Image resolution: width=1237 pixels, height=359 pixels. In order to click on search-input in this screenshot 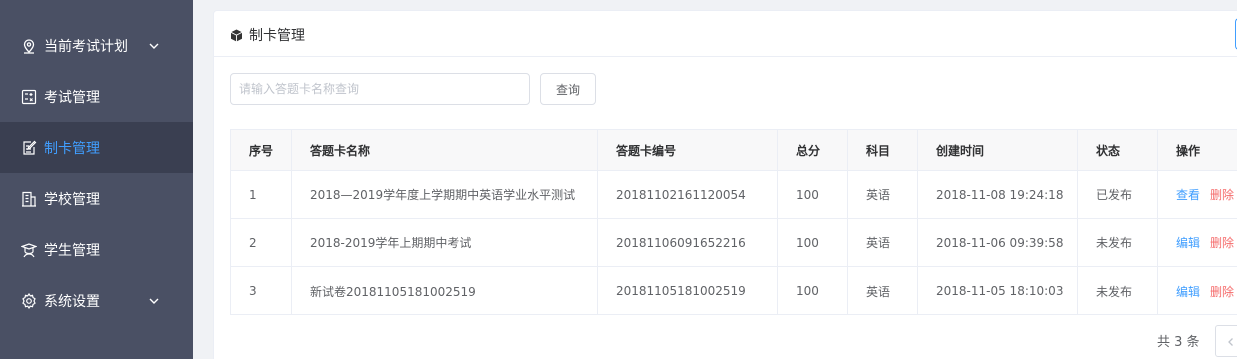, I will do `click(380, 89)`.